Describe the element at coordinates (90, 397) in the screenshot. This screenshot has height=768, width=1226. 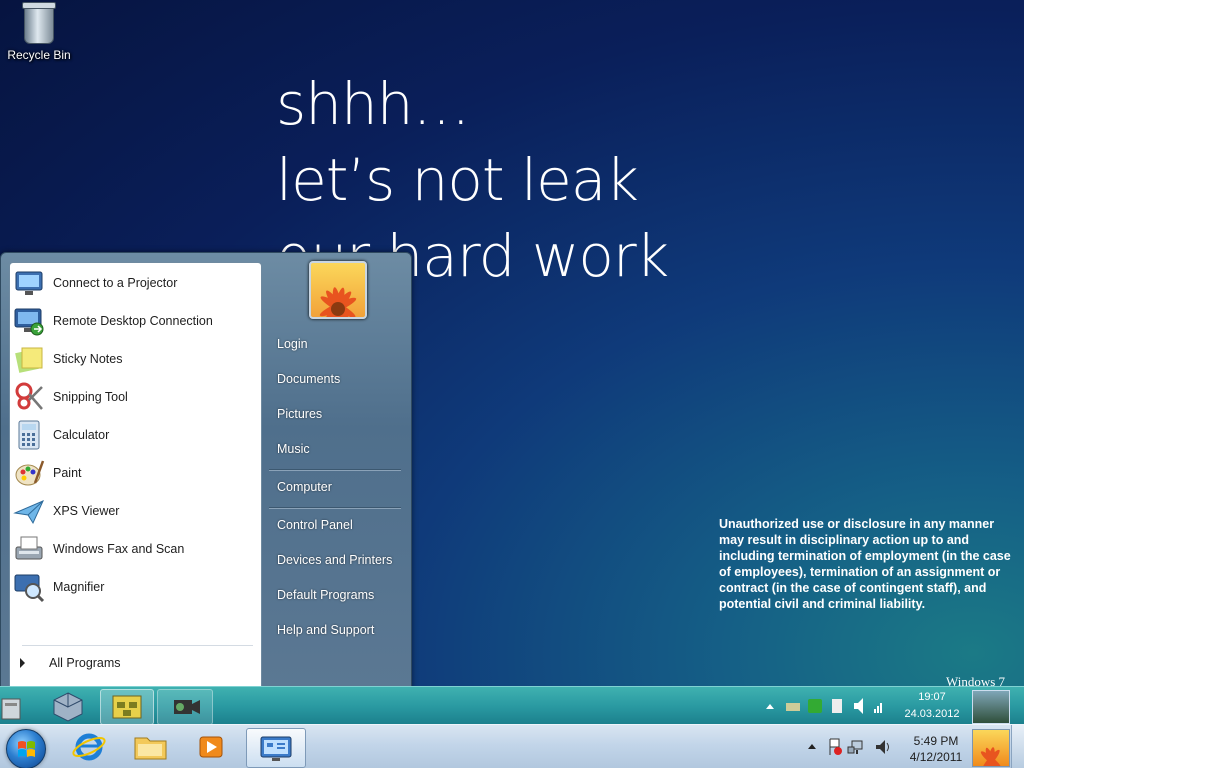
I see `program-label: Snipping Tool` at that location.